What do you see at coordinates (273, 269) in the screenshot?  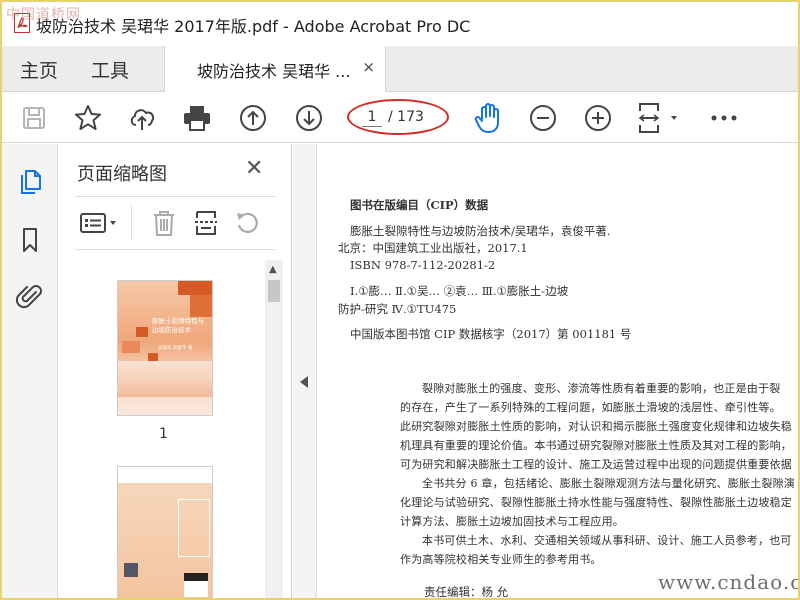 I see `scroll-up-icon: ▲` at bounding box center [273, 269].